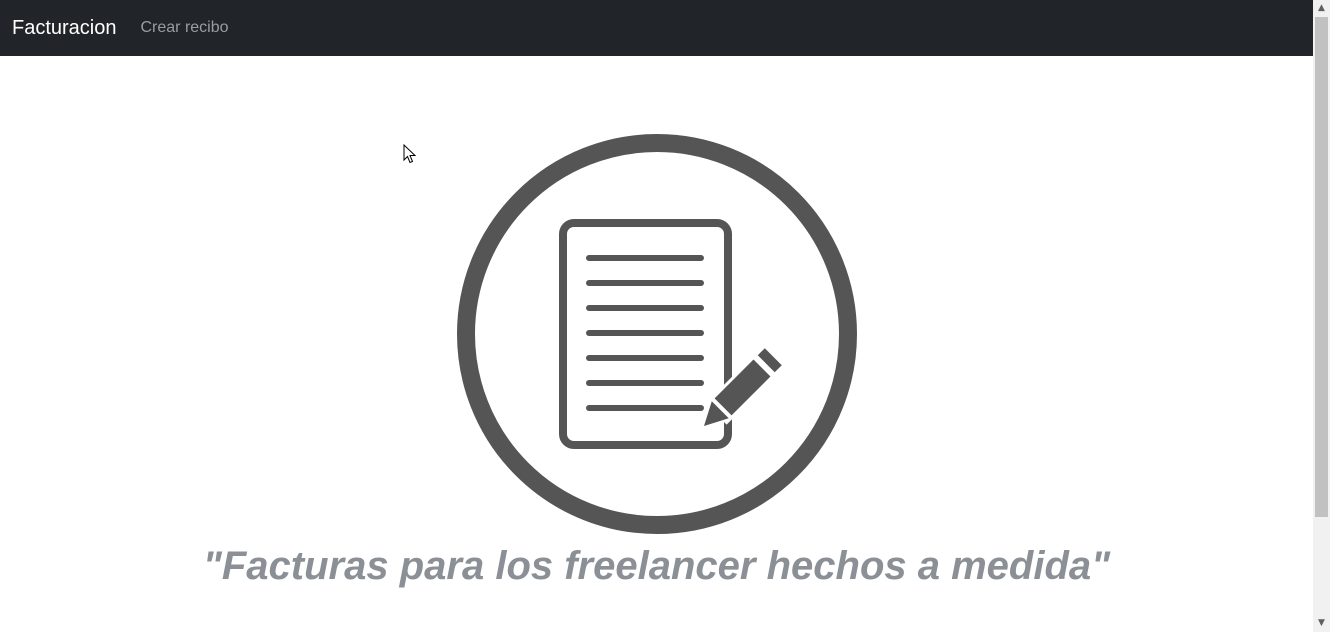 The height and width of the screenshot is (632, 1330). What do you see at coordinates (1321, 623) in the screenshot?
I see `scroll-down-arrow-icon: ▼` at bounding box center [1321, 623].